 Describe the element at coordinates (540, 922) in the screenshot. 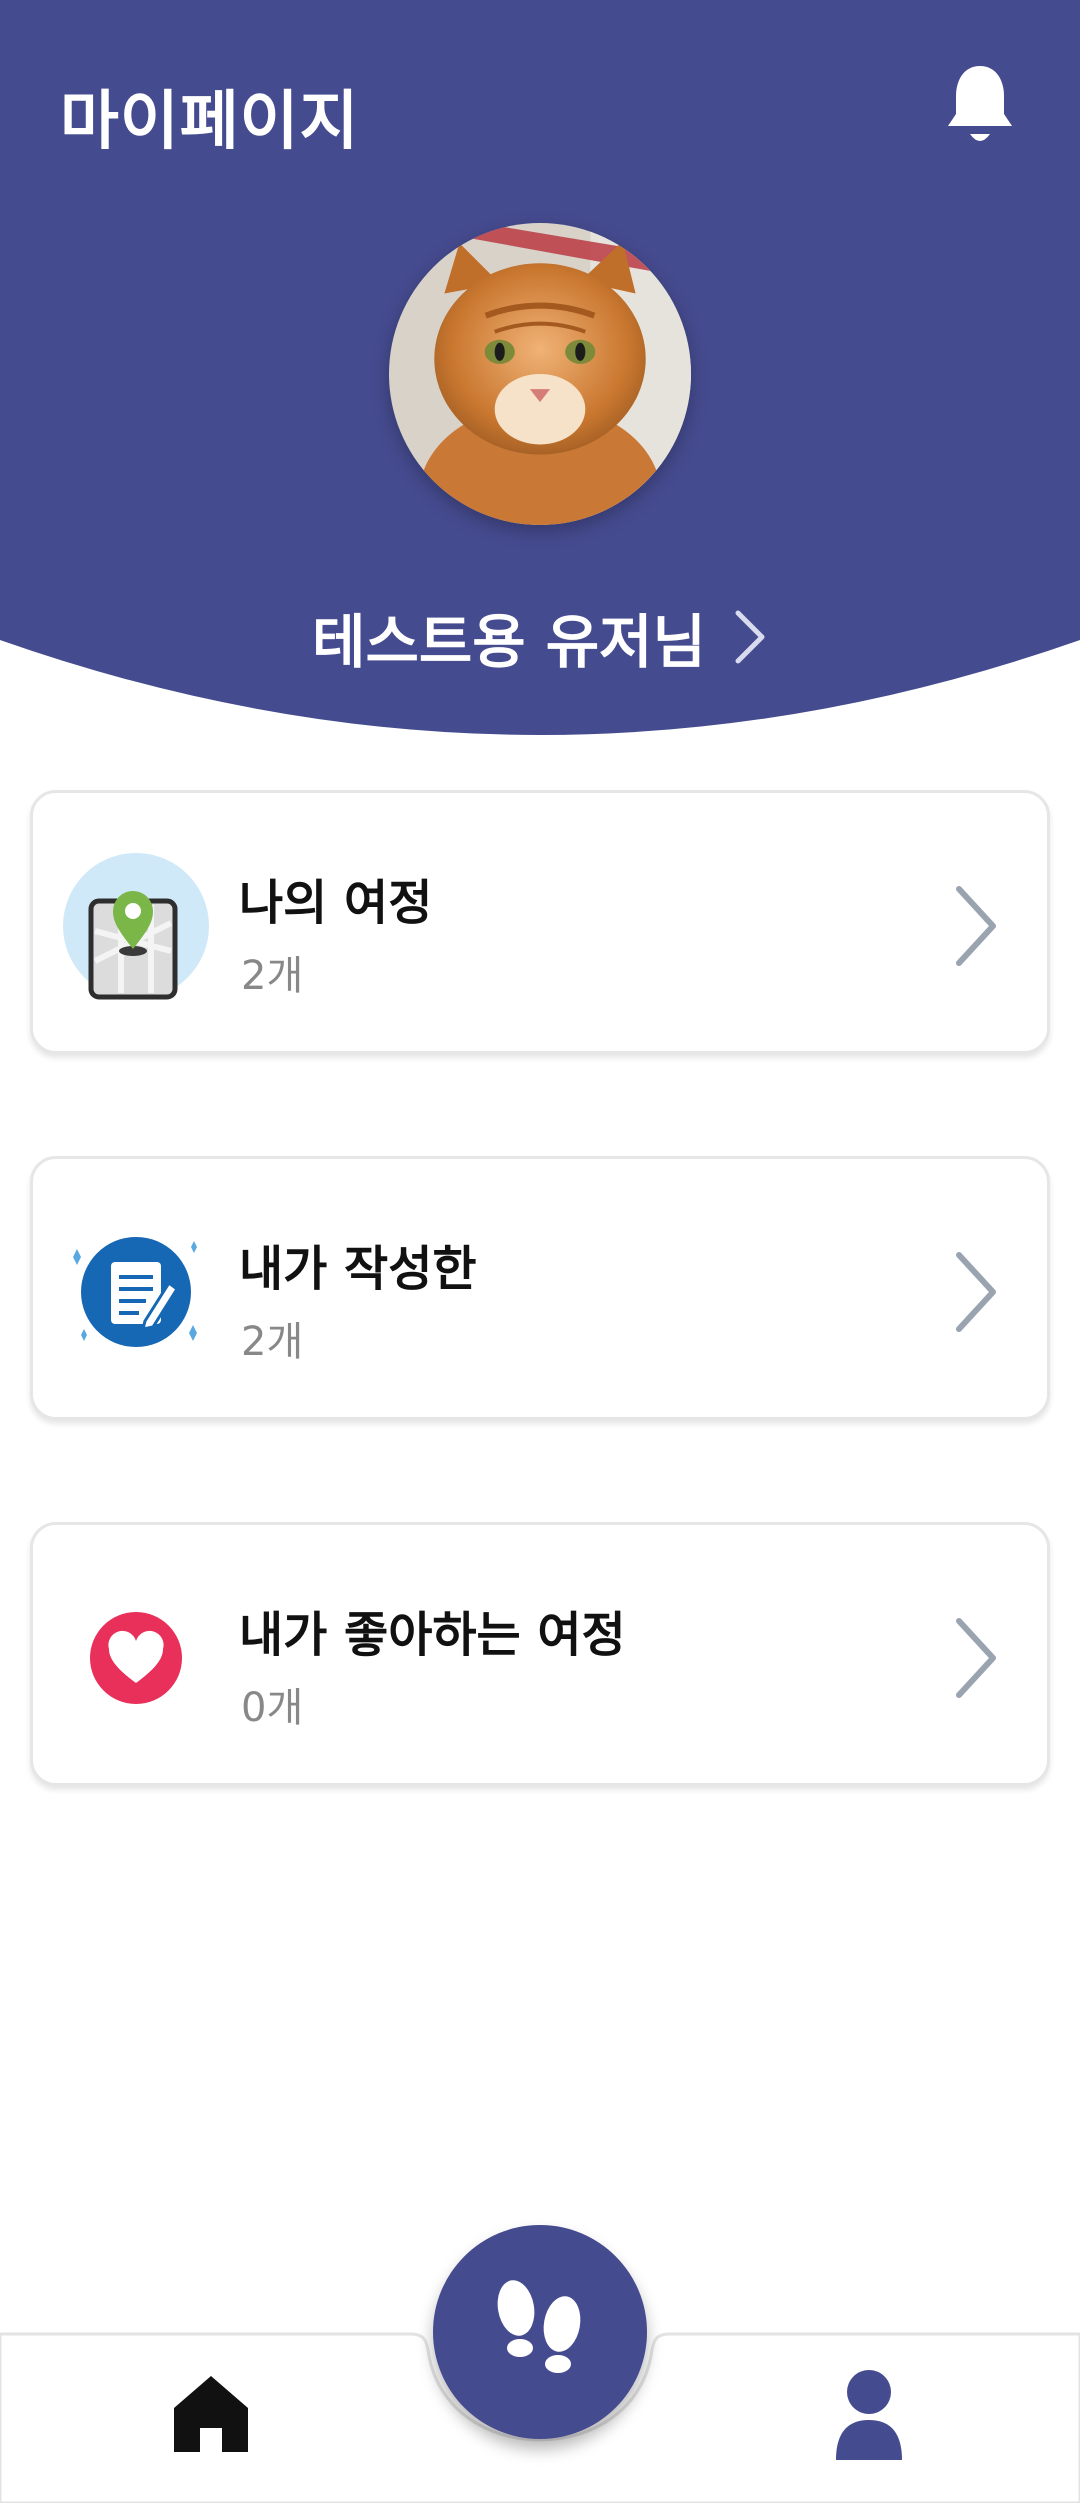

I see `card-my-journeys: 나의 여정 2개` at that location.